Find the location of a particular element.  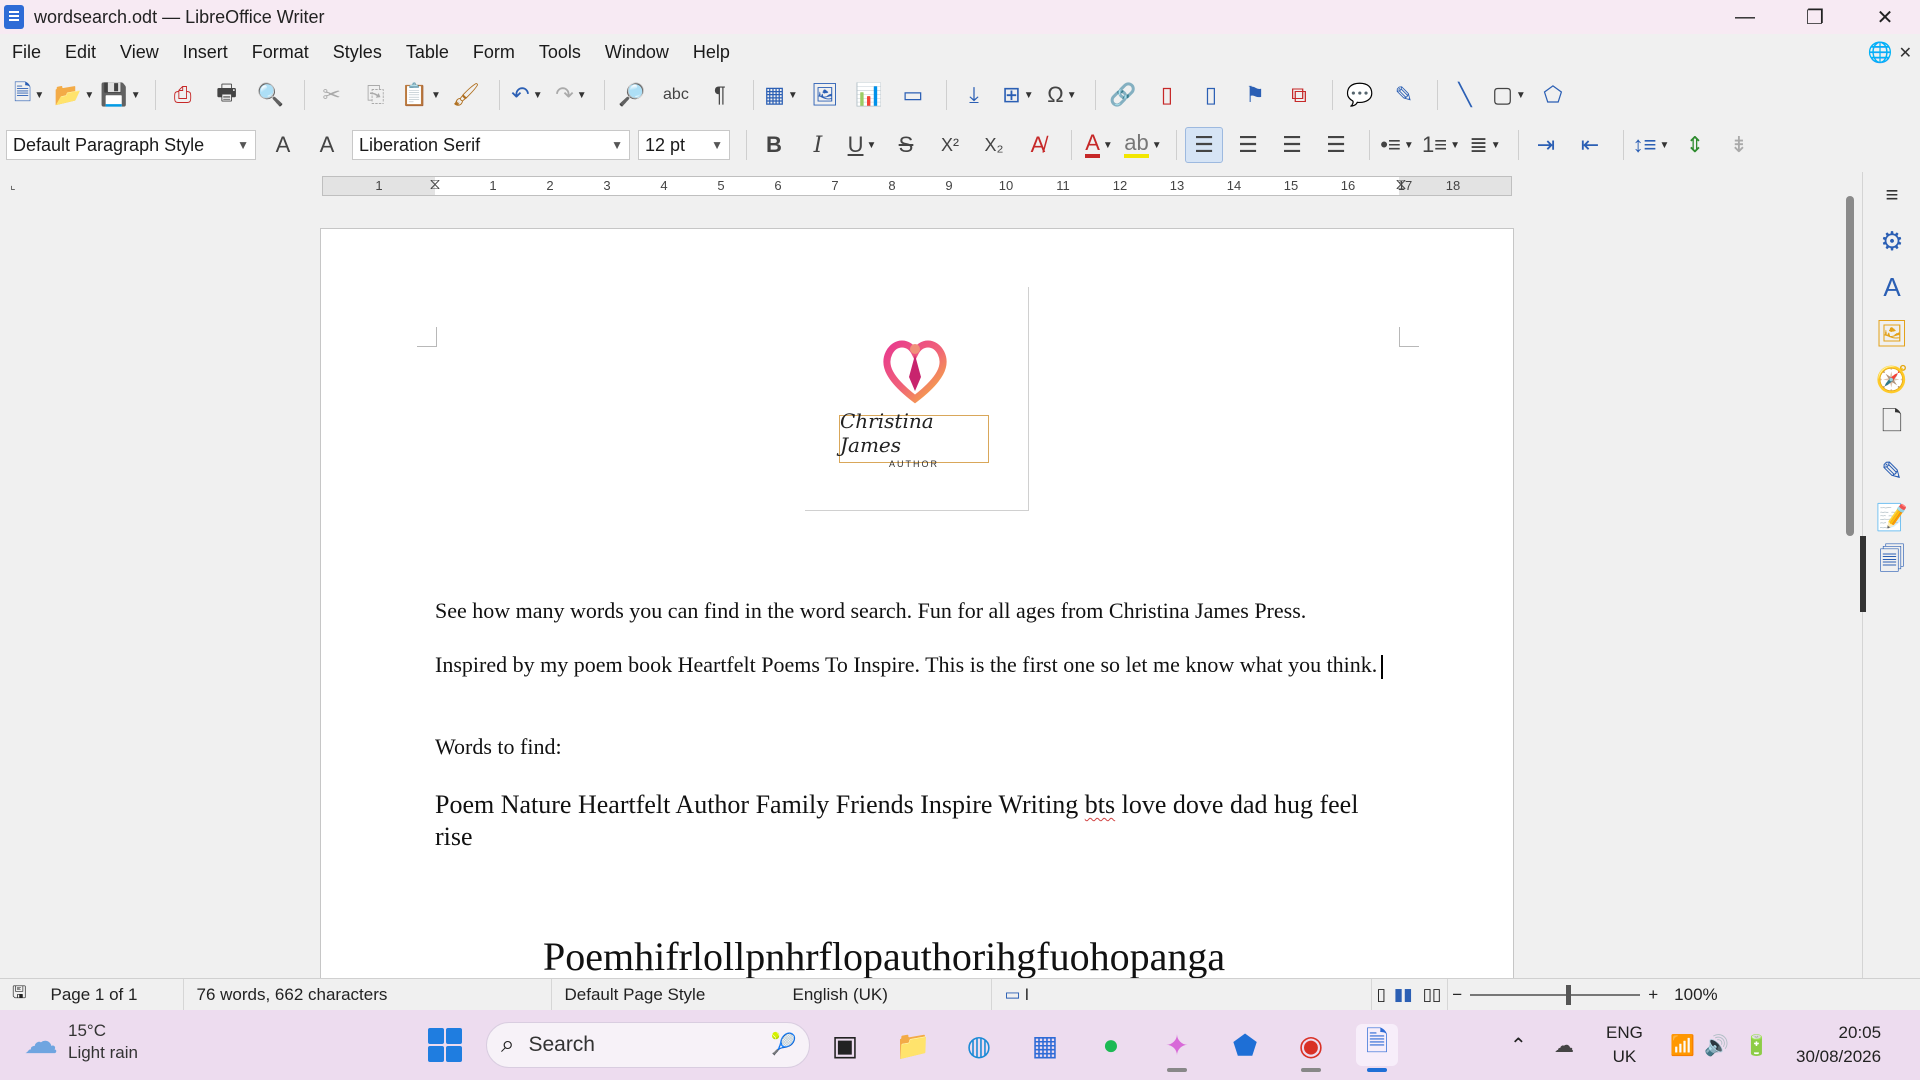

menu-file: File is located at coordinates (26, 52).